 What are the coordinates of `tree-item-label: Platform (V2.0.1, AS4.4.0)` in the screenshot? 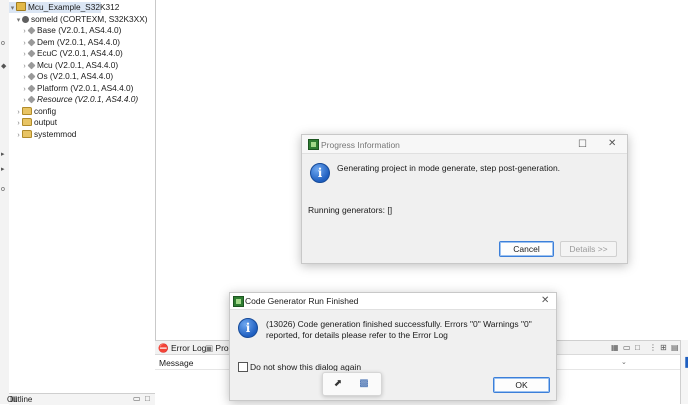 It's located at (85, 87).